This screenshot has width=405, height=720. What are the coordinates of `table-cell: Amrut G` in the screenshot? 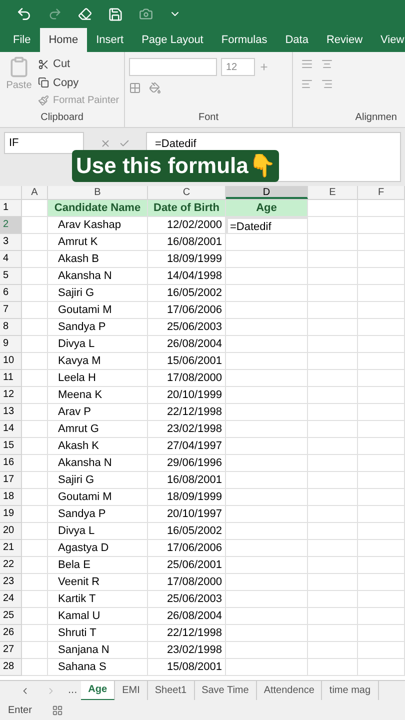 It's located at (98, 429).